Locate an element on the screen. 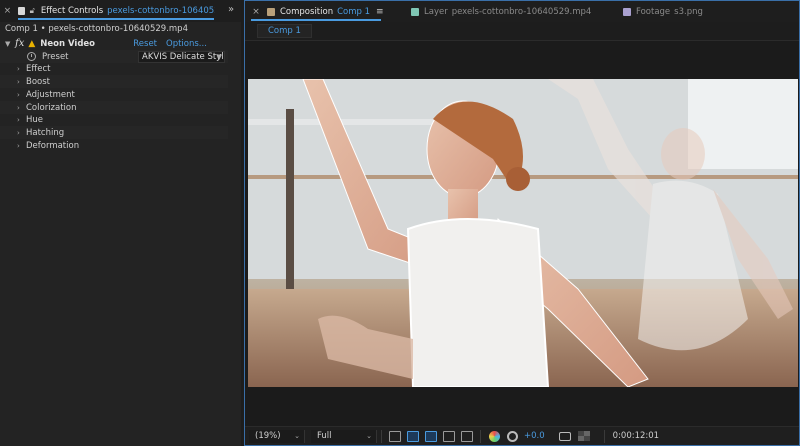  group-label: Effect is located at coordinates (38, 68).